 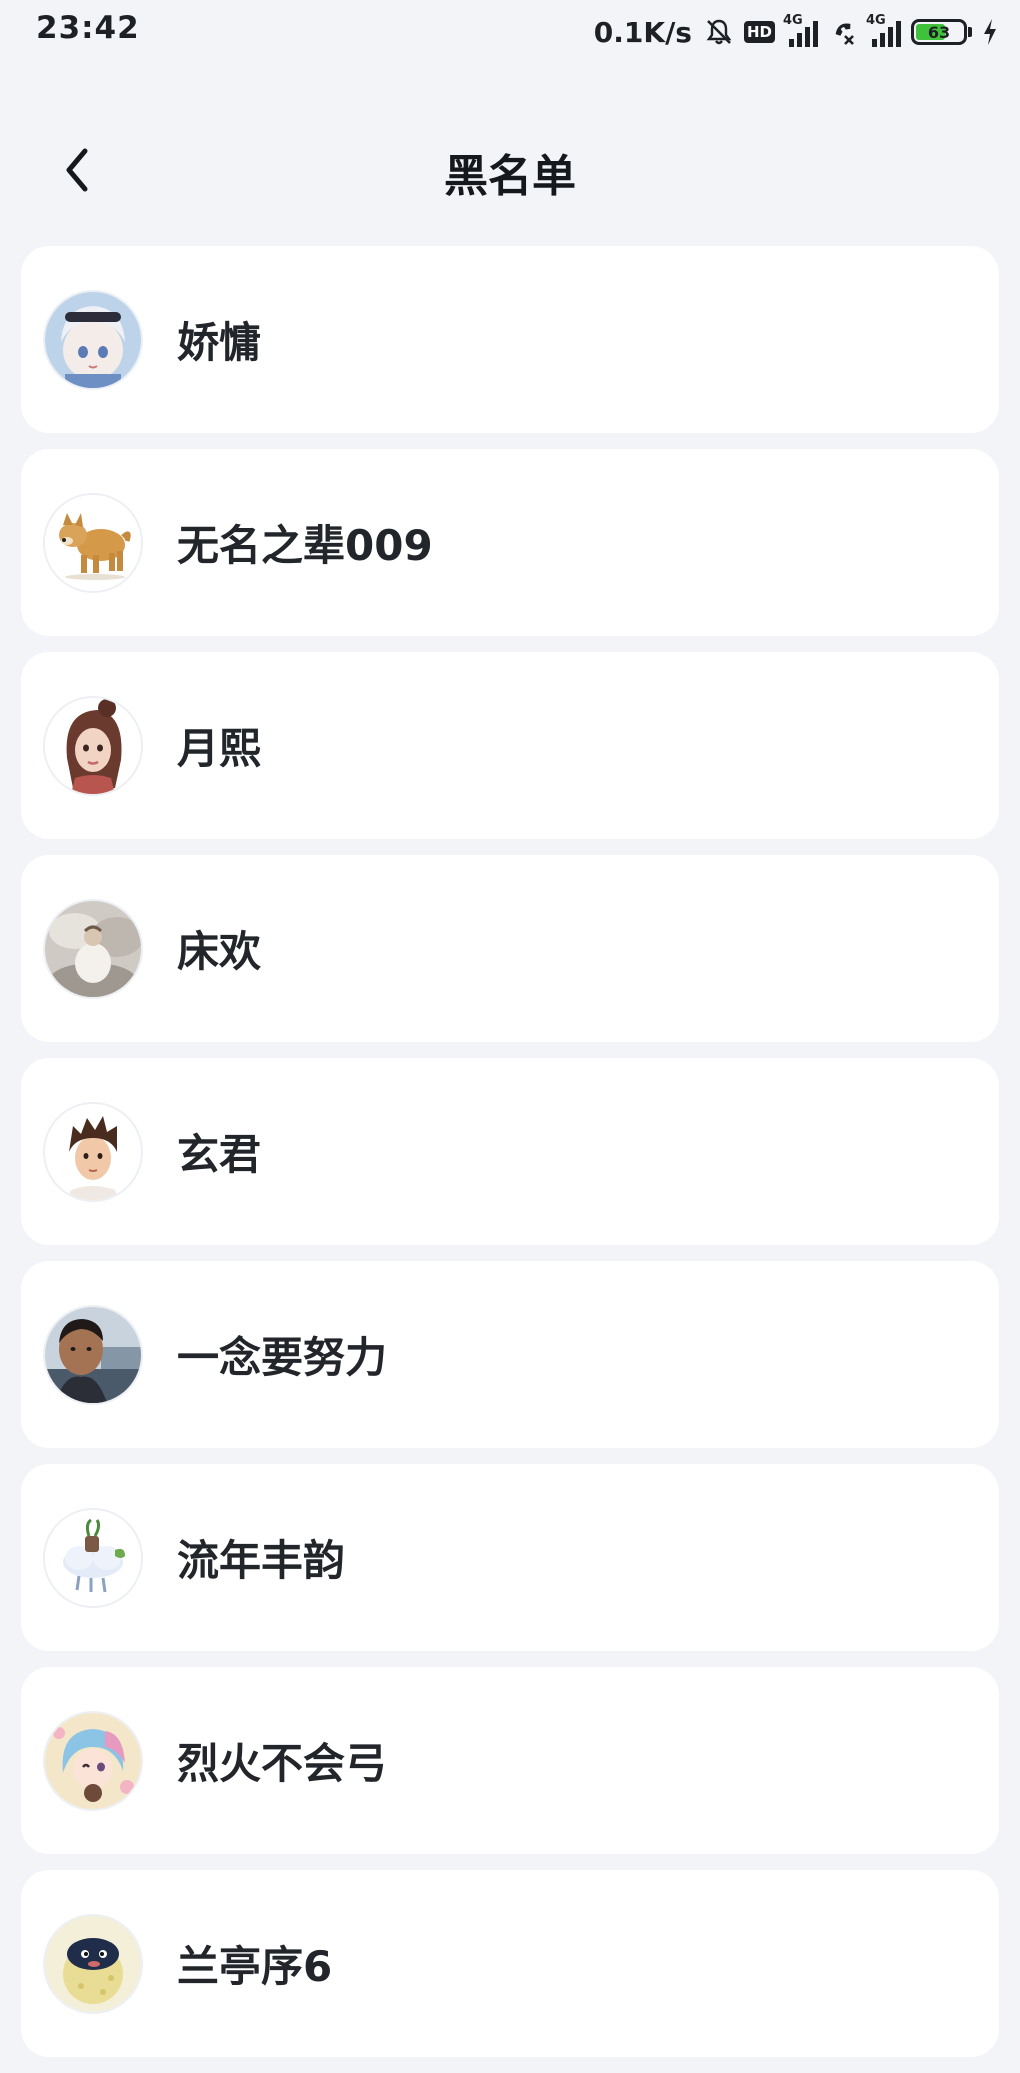 What do you see at coordinates (510, 745) in the screenshot?
I see `list-item: 月熙` at bounding box center [510, 745].